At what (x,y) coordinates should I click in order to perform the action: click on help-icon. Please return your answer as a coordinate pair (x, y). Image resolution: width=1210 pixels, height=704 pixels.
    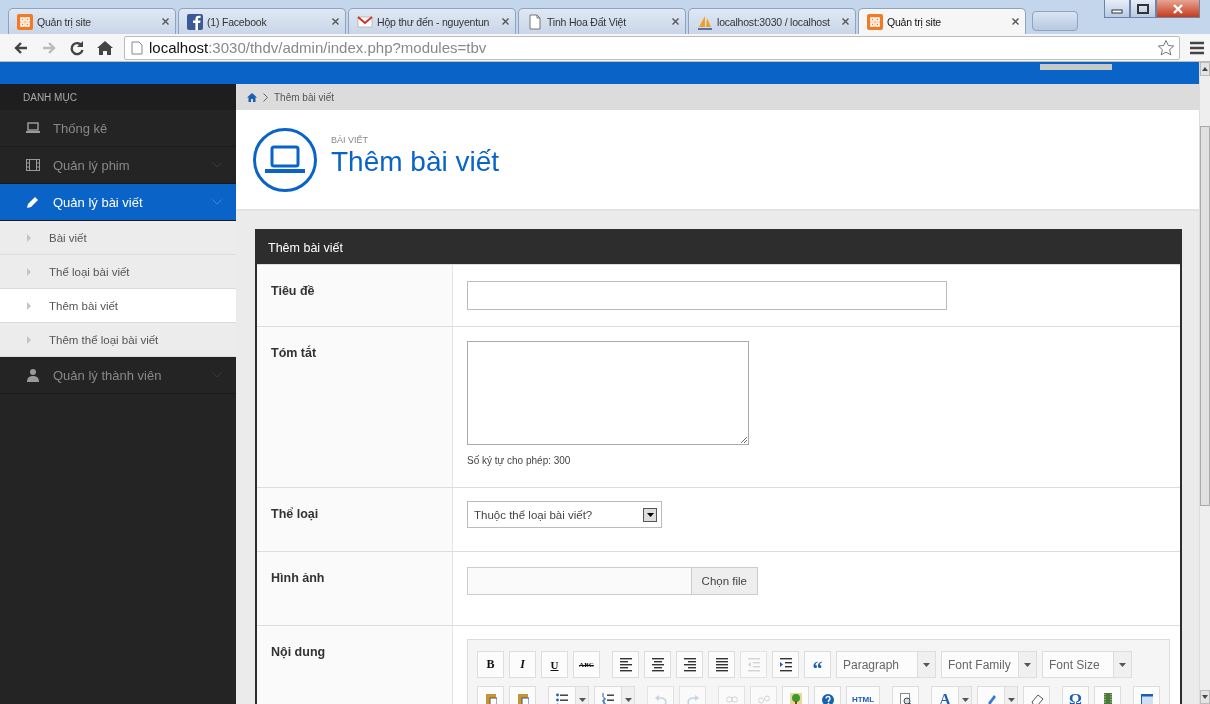
    Looking at the image, I should click on (827, 698).